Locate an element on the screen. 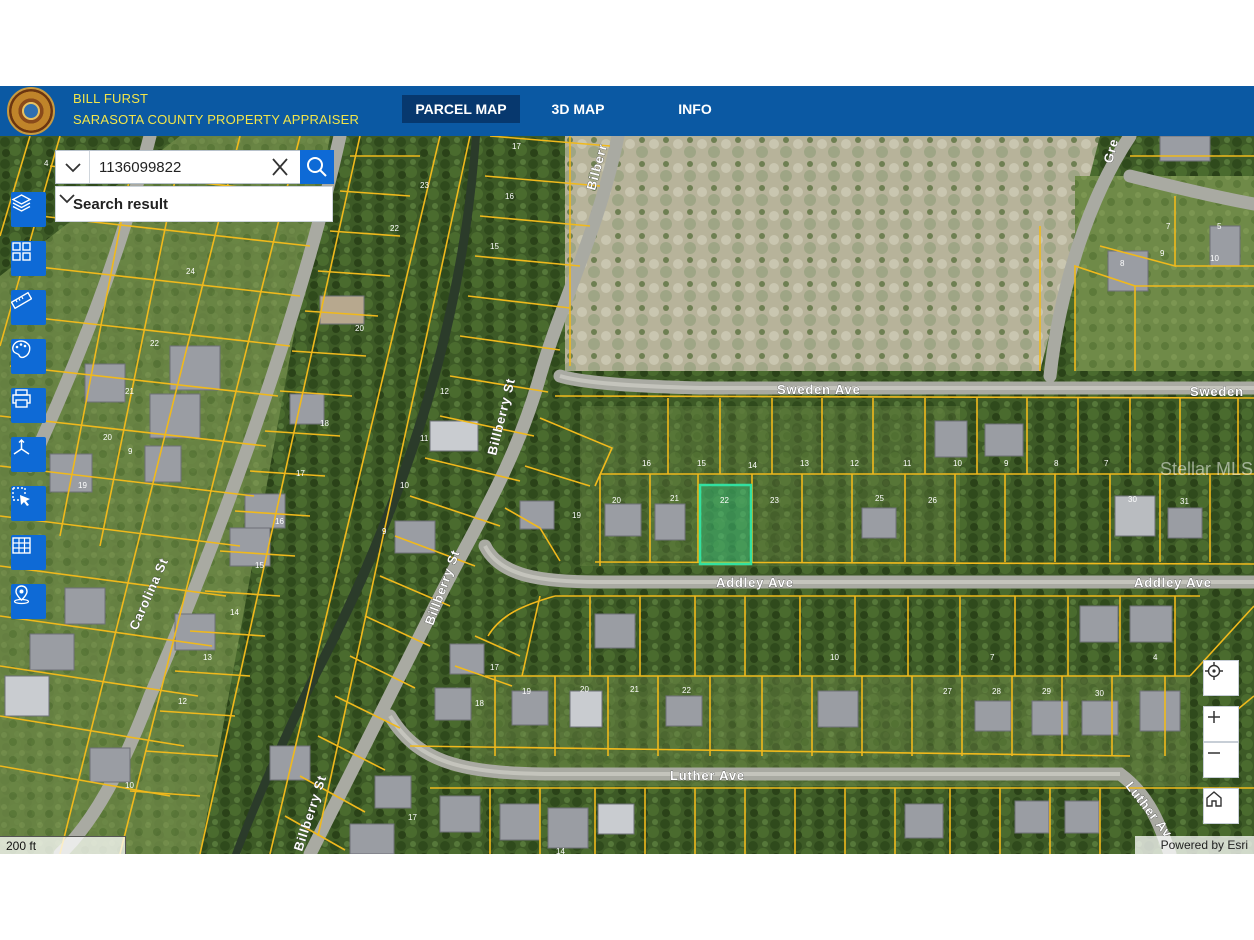 The image size is (1254, 940). mls-watermark: Stellar MLS is located at coordinates (1207, 469).